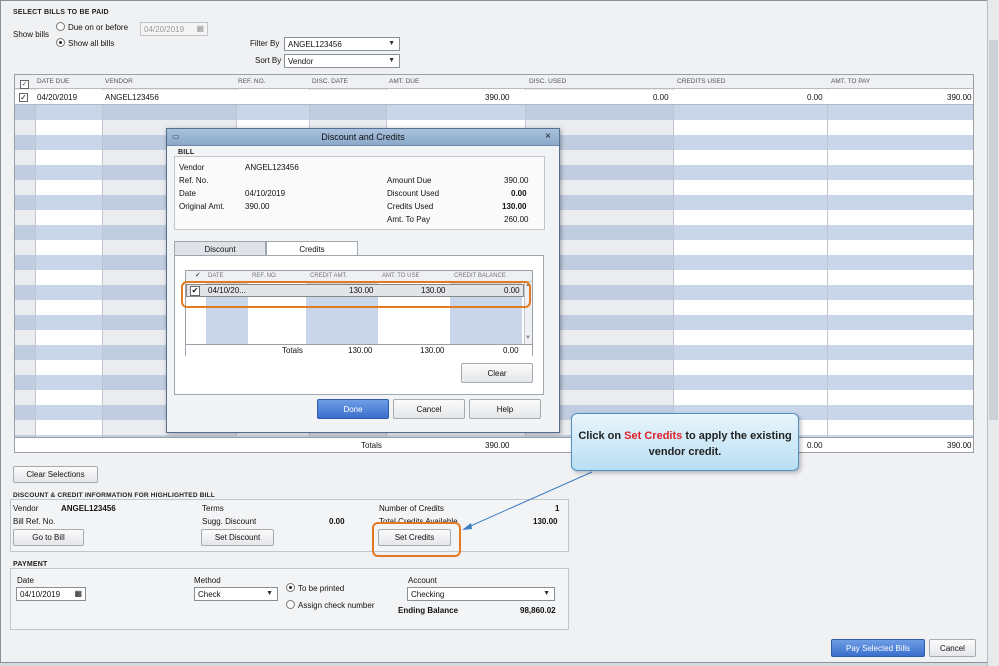 The image size is (999, 666). I want to click on clear-button: Clear, so click(497, 373).